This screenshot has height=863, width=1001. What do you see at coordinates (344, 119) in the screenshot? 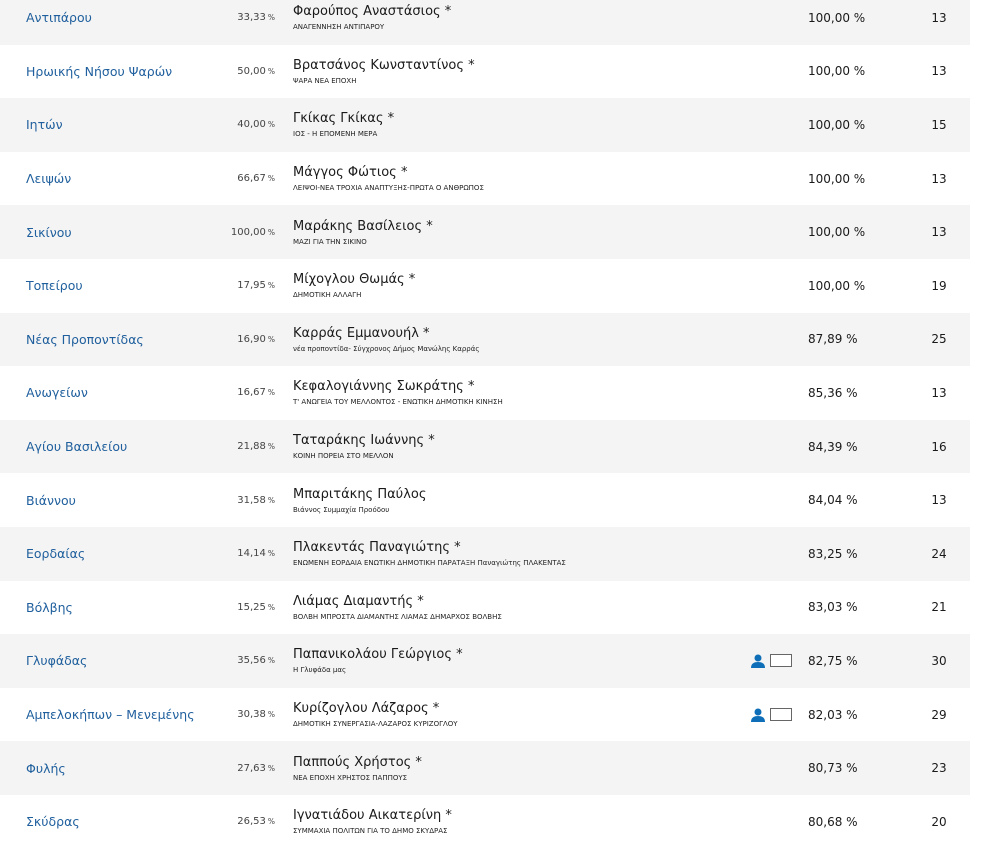
I see `candidate-name: Γκίκας Γκίκας *` at bounding box center [344, 119].